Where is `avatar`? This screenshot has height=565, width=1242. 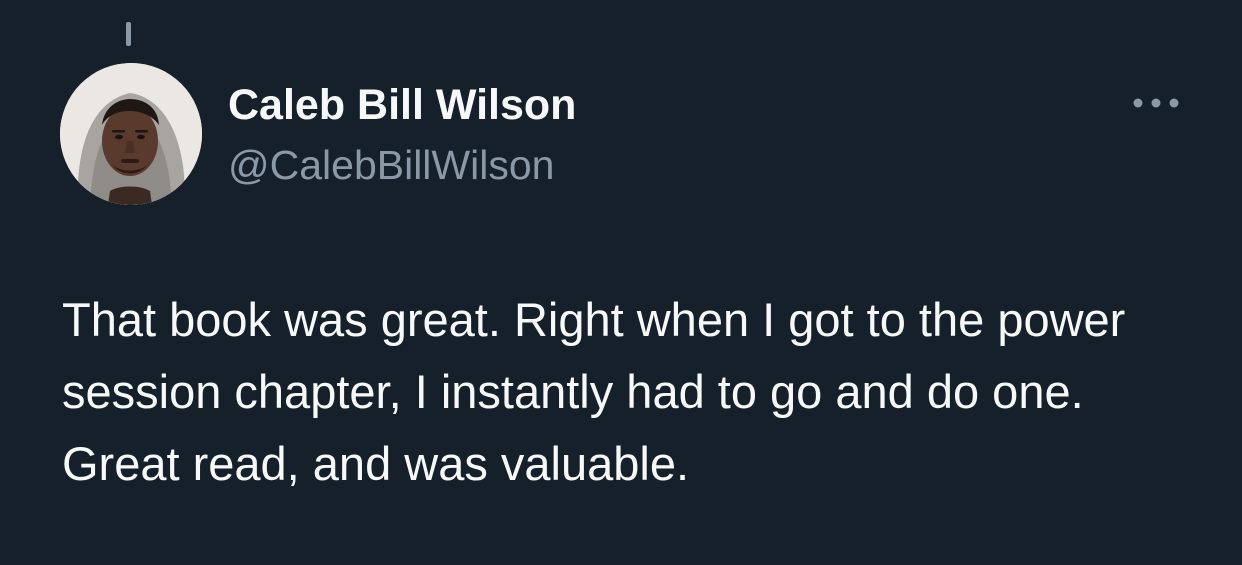 avatar is located at coordinates (131, 134).